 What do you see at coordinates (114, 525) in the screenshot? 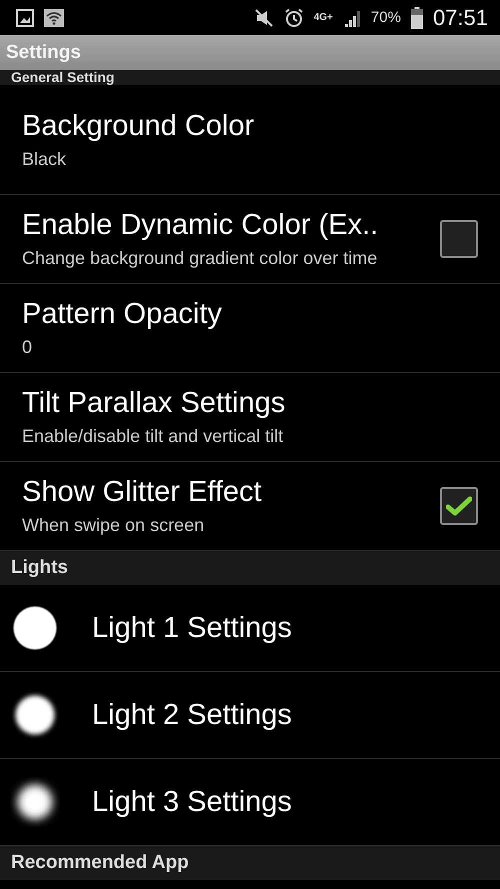
I see `setting-summary: When swipe on screen` at bounding box center [114, 525].